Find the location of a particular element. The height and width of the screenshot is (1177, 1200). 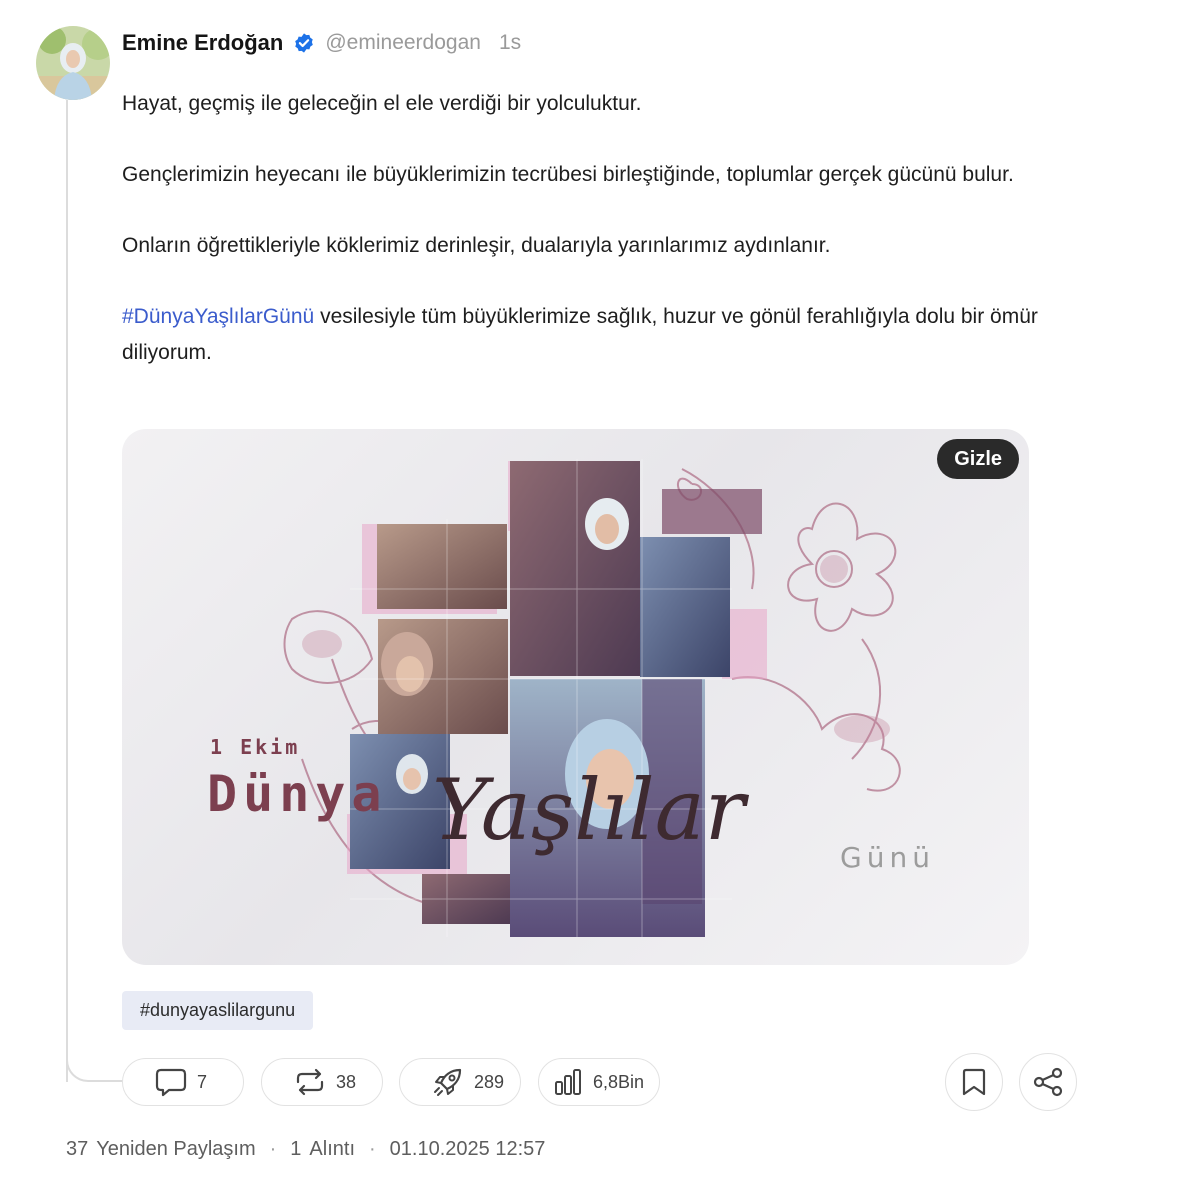

comment-count: 7 is located at coordinates (202, 1081).